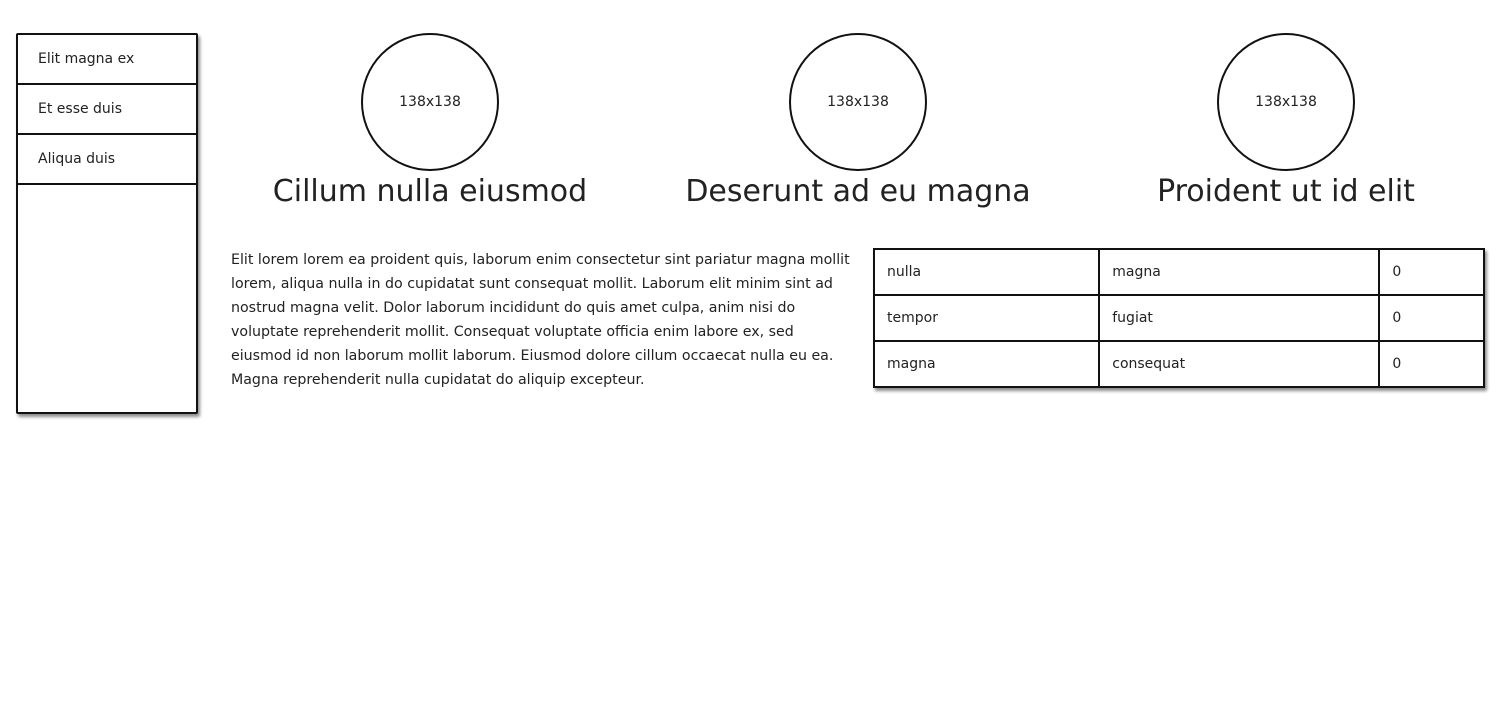  I want to click on card-title: Cillum nulla eiusmod, so click(430, 191).